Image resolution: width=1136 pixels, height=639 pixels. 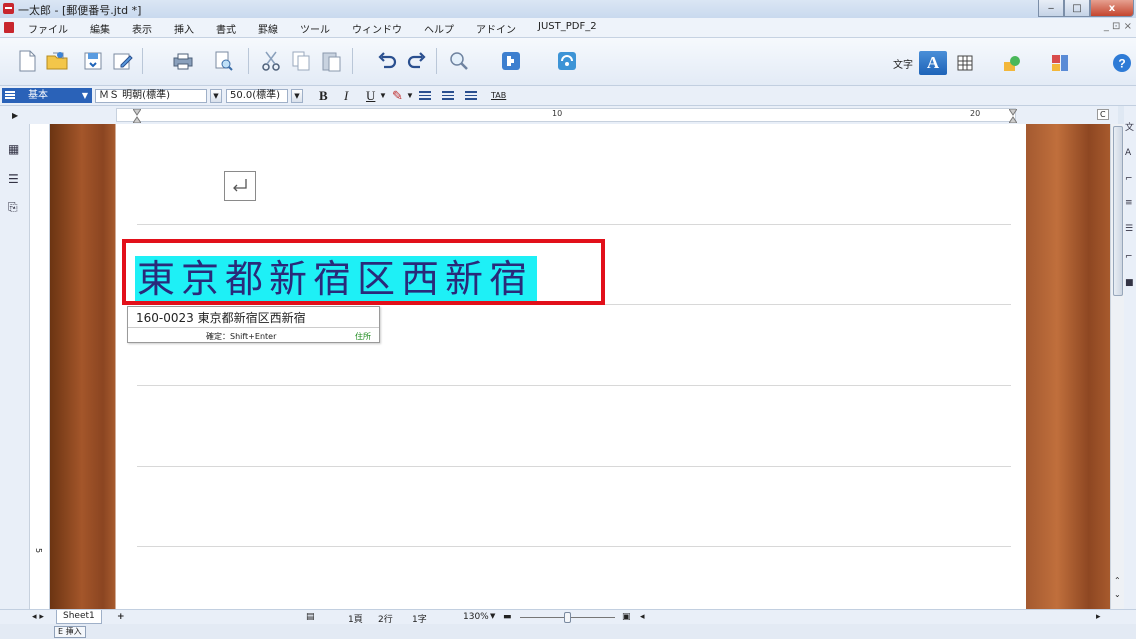 I want to click on left-indent-marker, so click(x=137, y=116).